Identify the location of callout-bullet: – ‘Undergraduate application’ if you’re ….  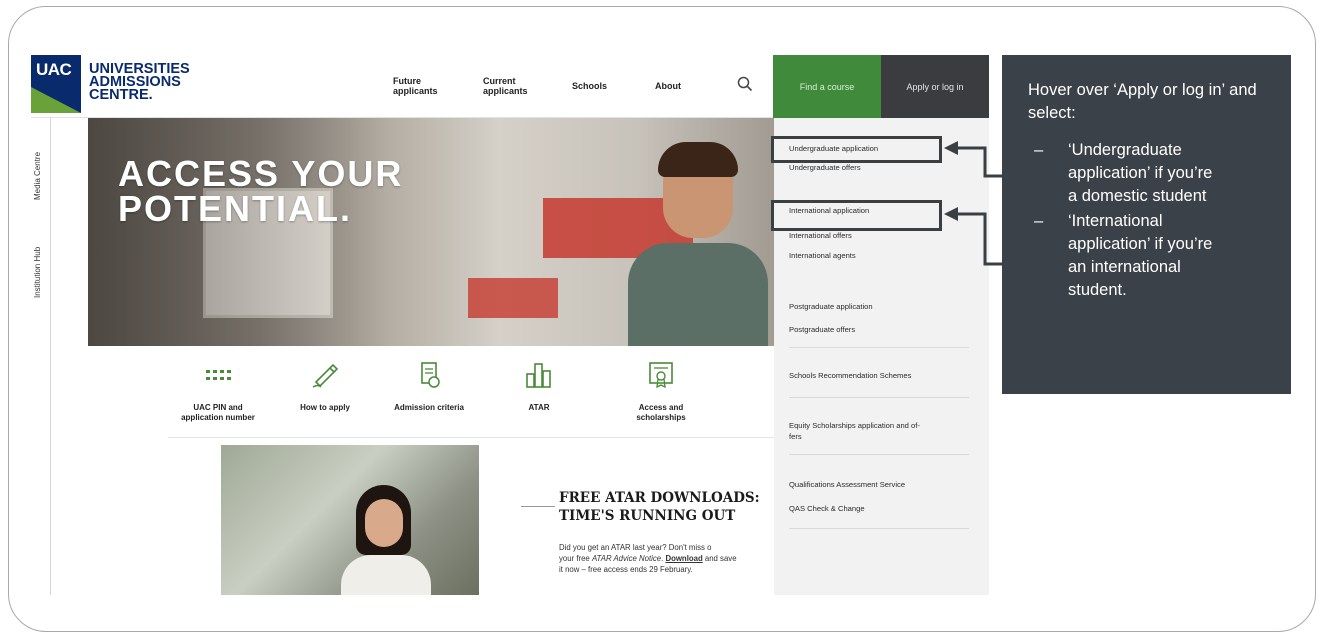
(1149, 173).